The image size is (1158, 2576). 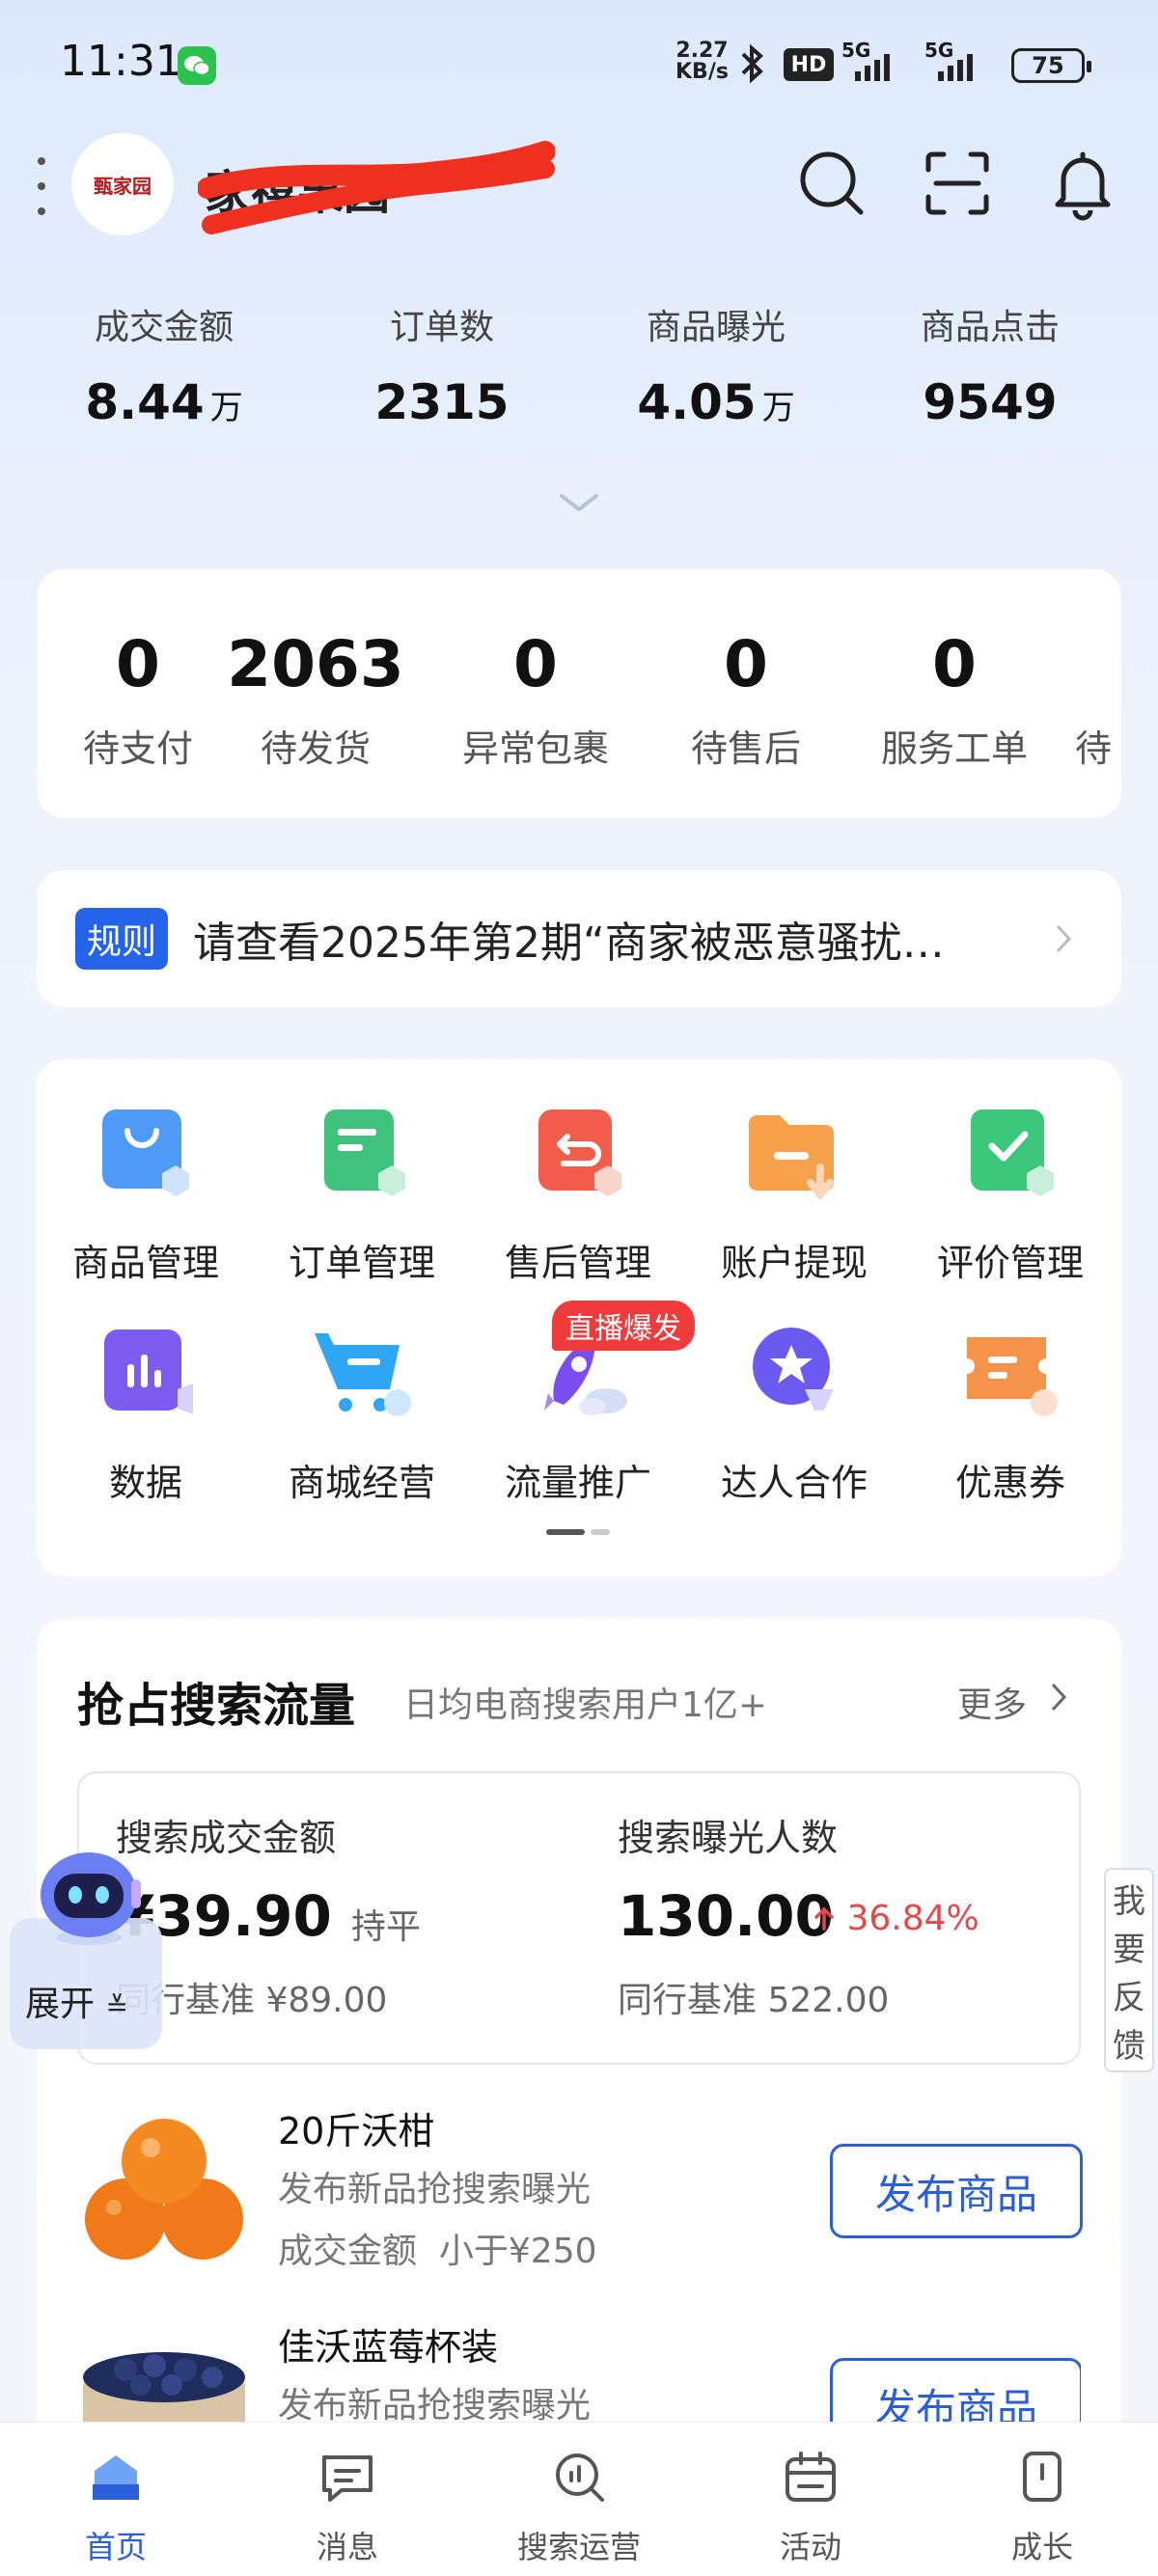 What do you see at coordinates (442, 365) in the screenshot?
I see `stat-orders: 订单数 2315` at bounding box center [442, 365].